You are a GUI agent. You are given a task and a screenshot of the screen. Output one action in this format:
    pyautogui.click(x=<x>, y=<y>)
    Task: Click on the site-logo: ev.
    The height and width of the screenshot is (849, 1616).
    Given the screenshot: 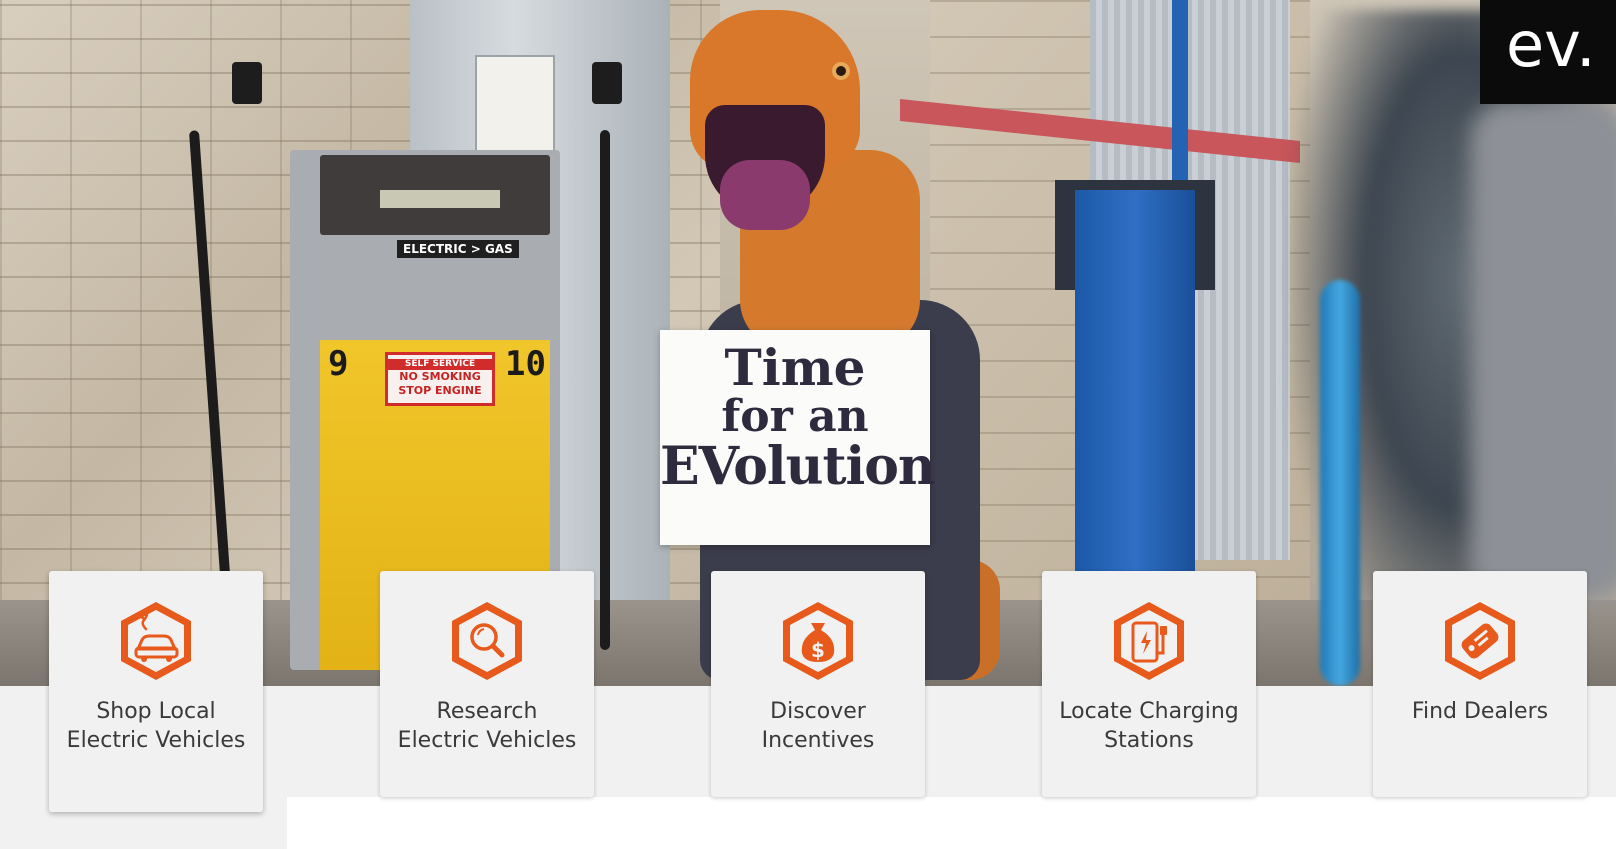 What is the action you would take?
    pyautogui.click(x=1548, y=52)
    